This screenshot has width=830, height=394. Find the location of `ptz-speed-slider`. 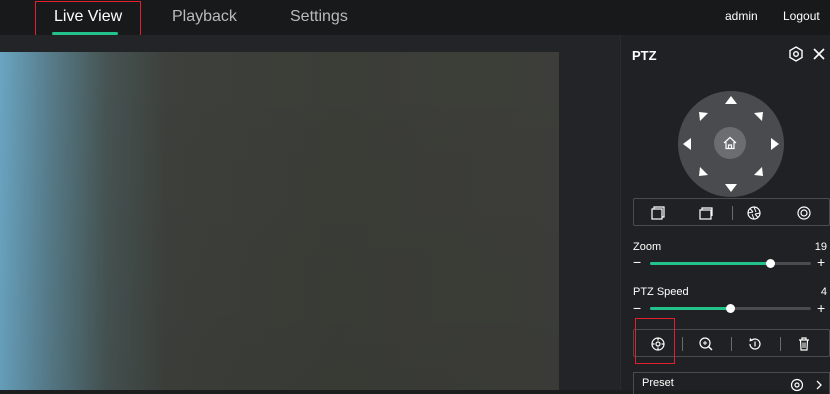

ptz-speed-slider is located at coordinates (730, 308).